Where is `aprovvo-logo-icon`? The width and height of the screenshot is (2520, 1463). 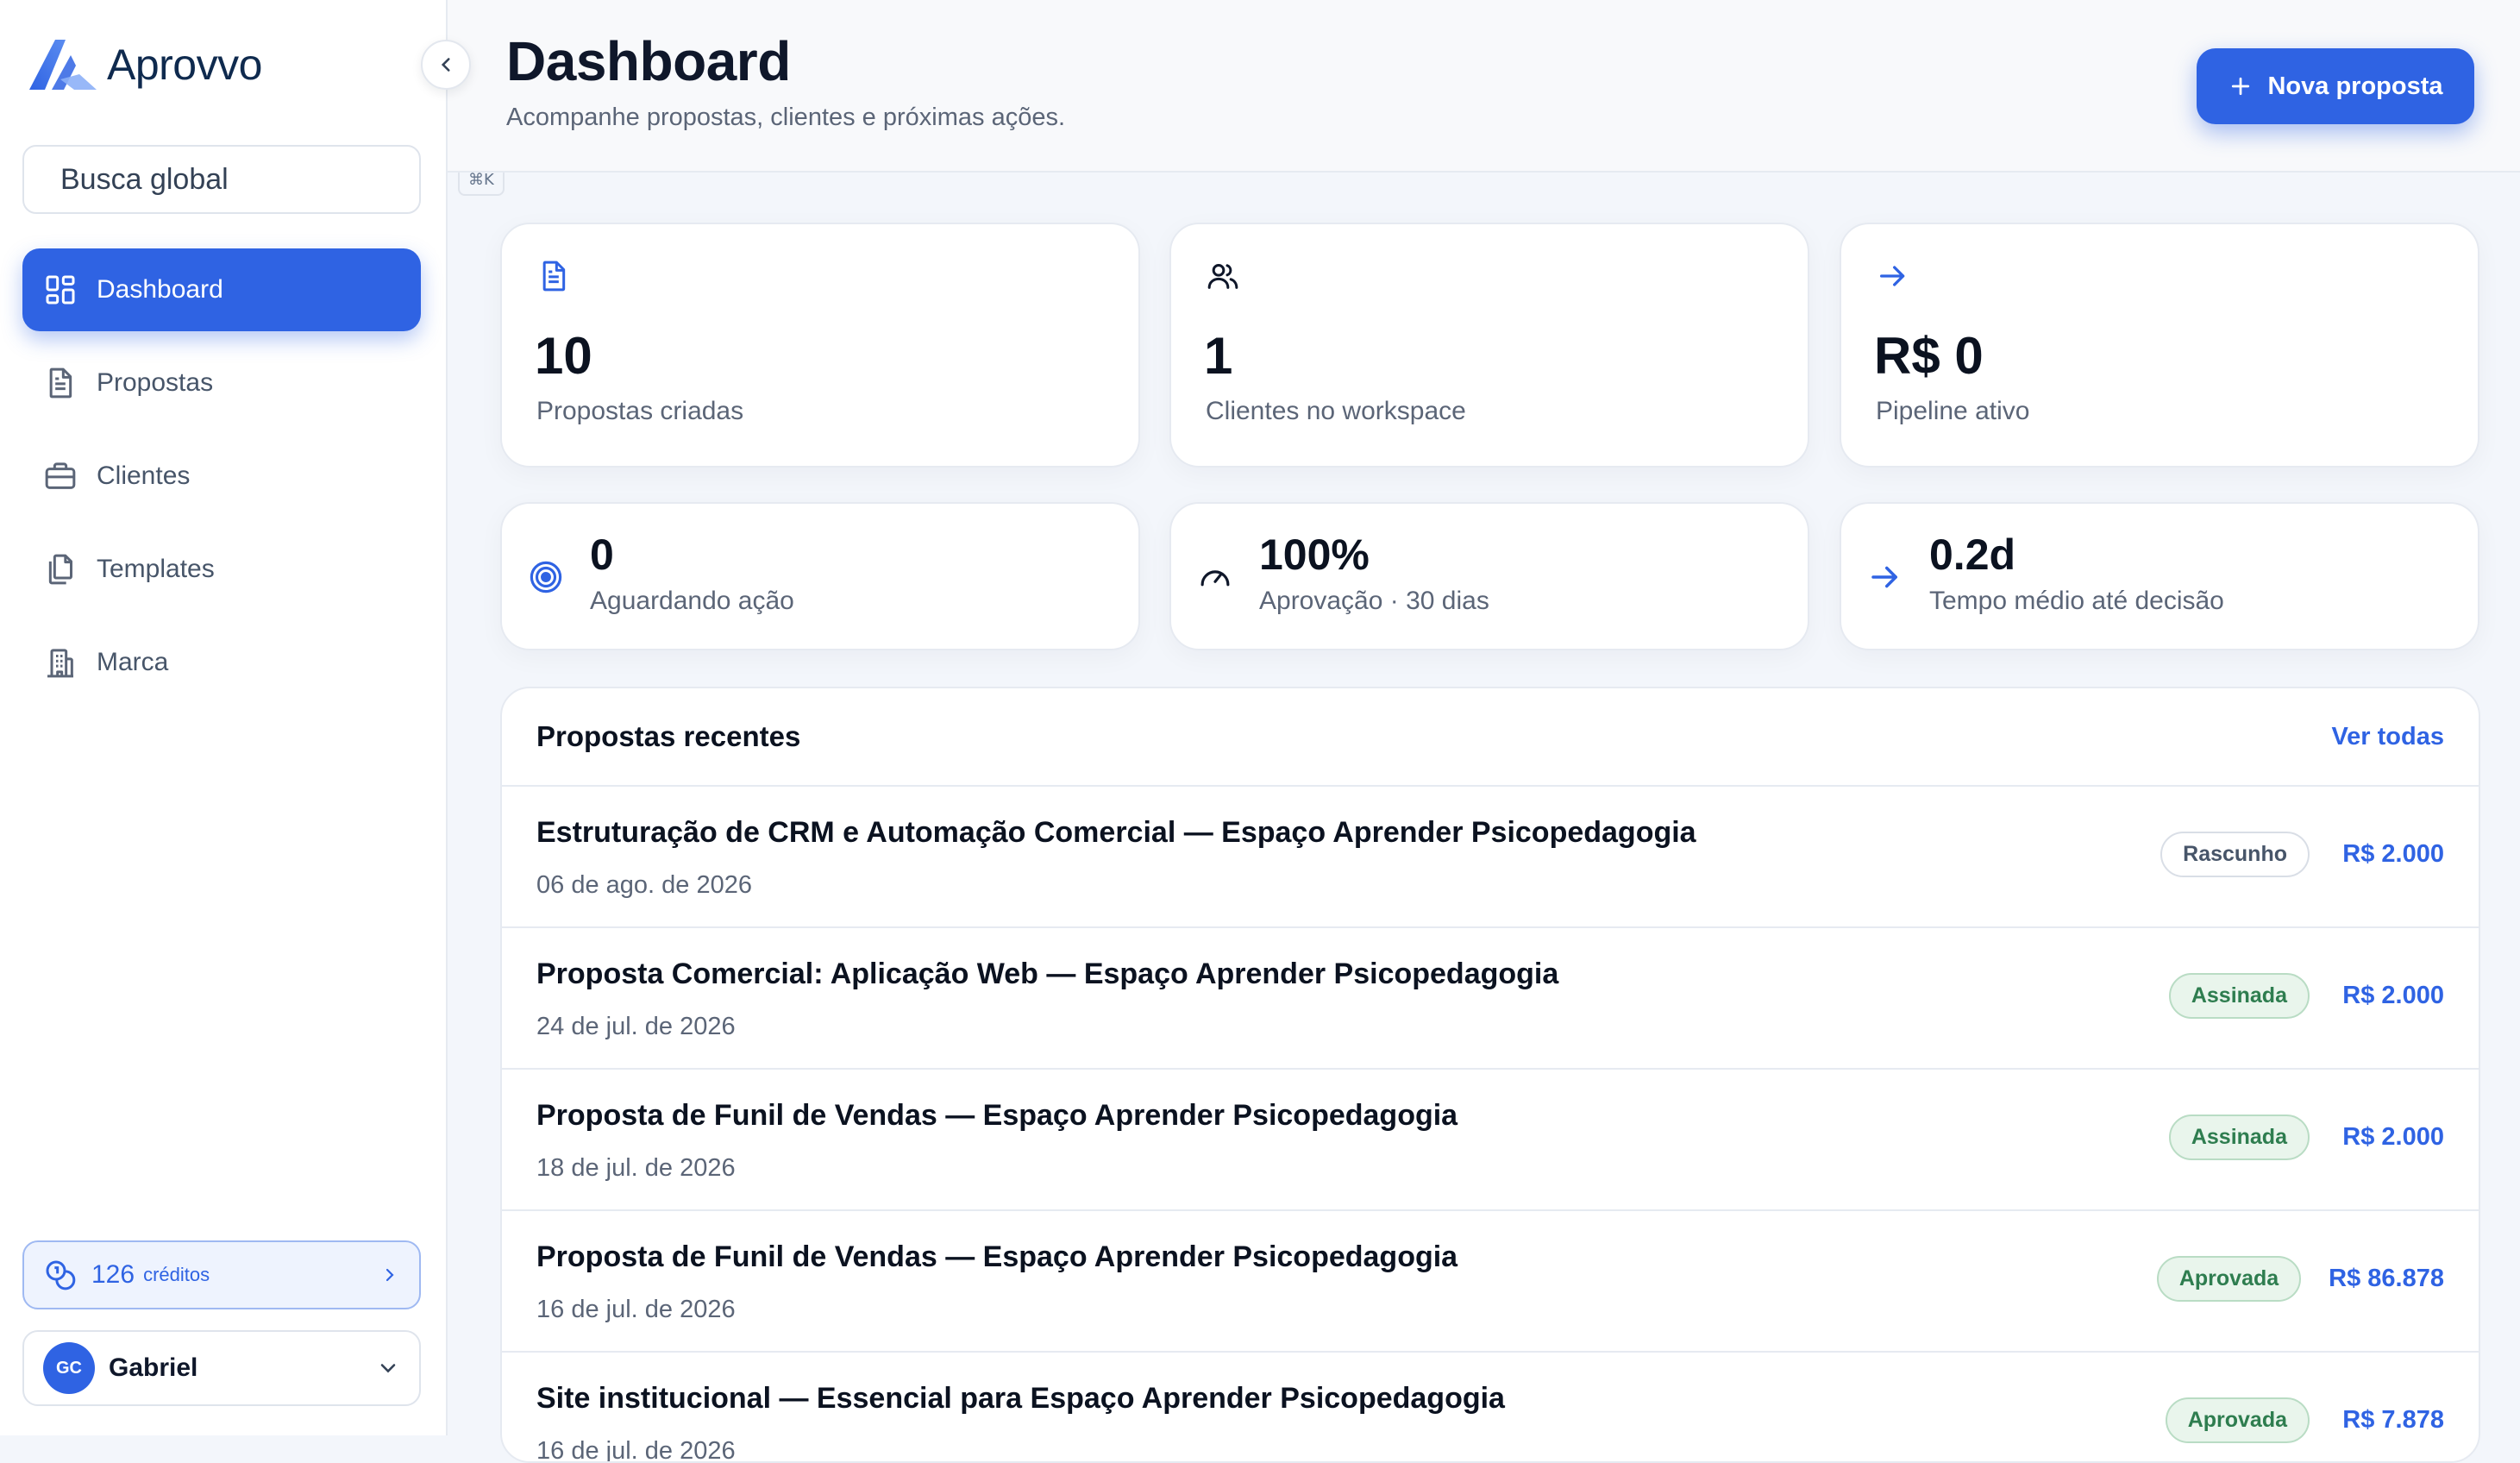
aprovvo-logo-icon is located at coordinates (63, 65).